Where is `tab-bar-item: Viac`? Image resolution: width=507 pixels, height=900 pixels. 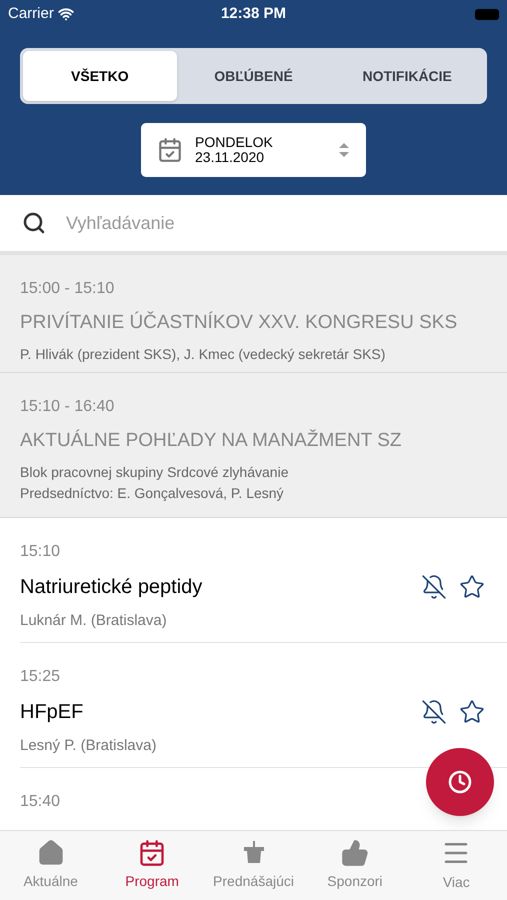 tab-bar-item: Viac is located at coordinates (456, 865).